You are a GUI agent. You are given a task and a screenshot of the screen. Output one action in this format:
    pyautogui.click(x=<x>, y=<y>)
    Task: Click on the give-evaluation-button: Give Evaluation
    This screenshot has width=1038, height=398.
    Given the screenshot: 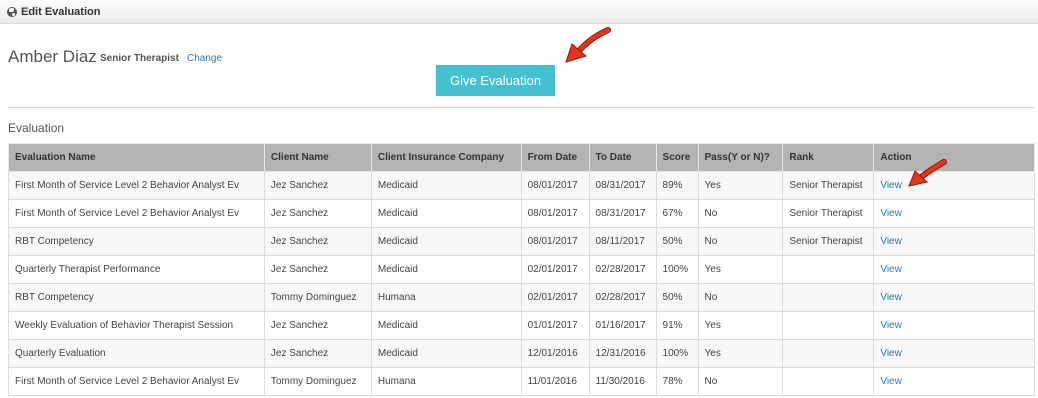 What is the action you would take?
    pyautogui.click(x=495, y=80)
    